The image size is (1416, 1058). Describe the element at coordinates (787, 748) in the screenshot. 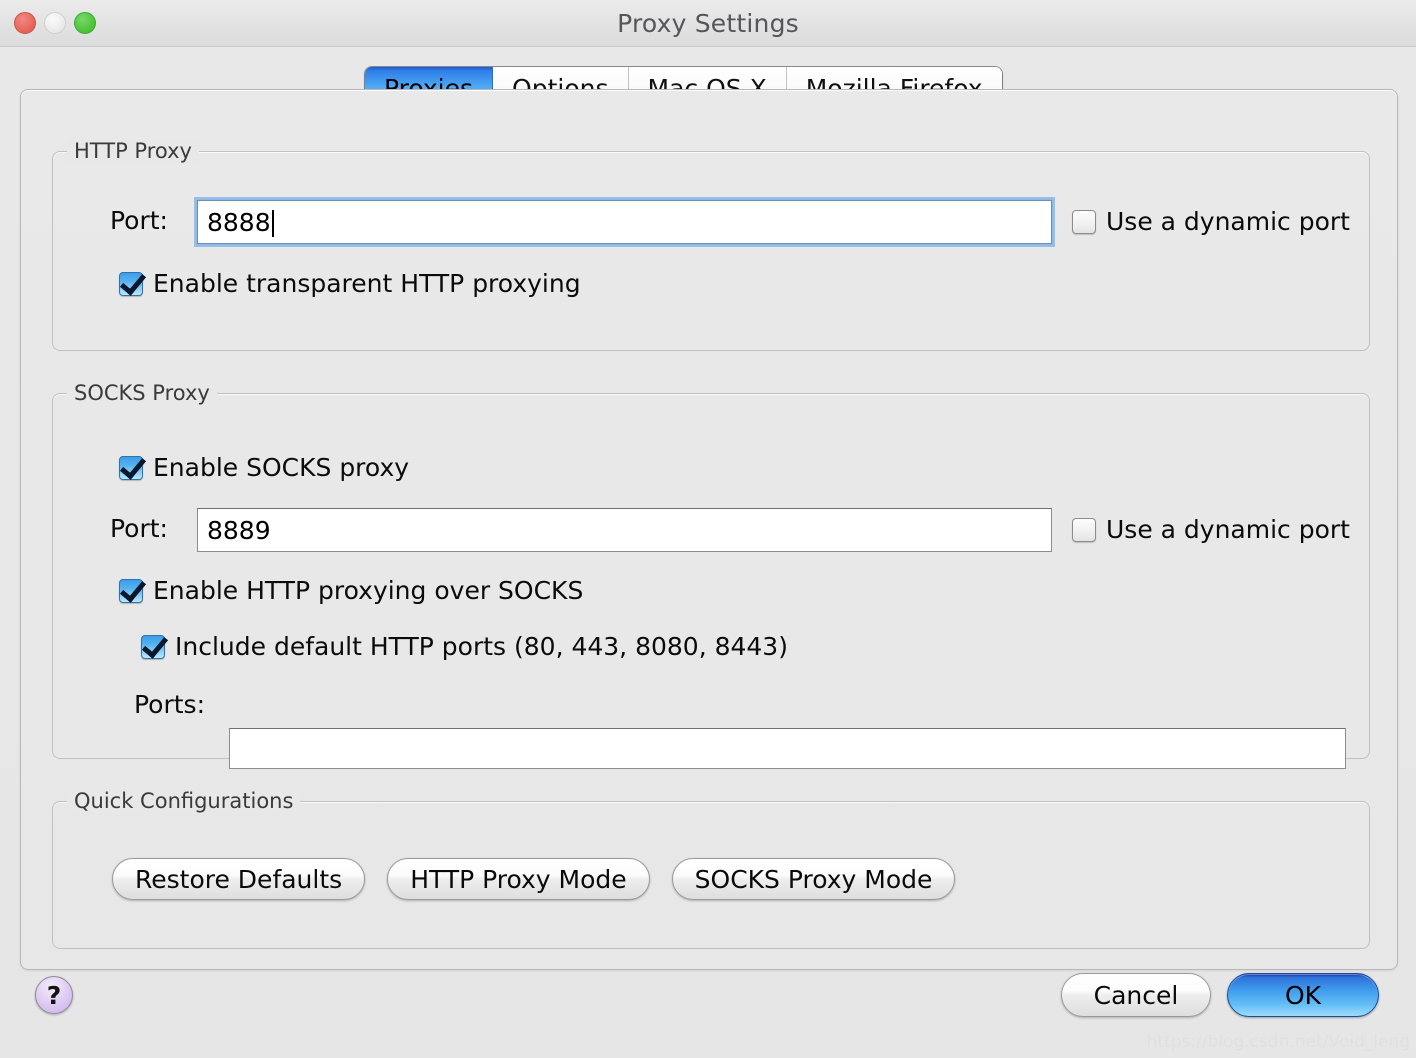

I see `ports-input` at that location.